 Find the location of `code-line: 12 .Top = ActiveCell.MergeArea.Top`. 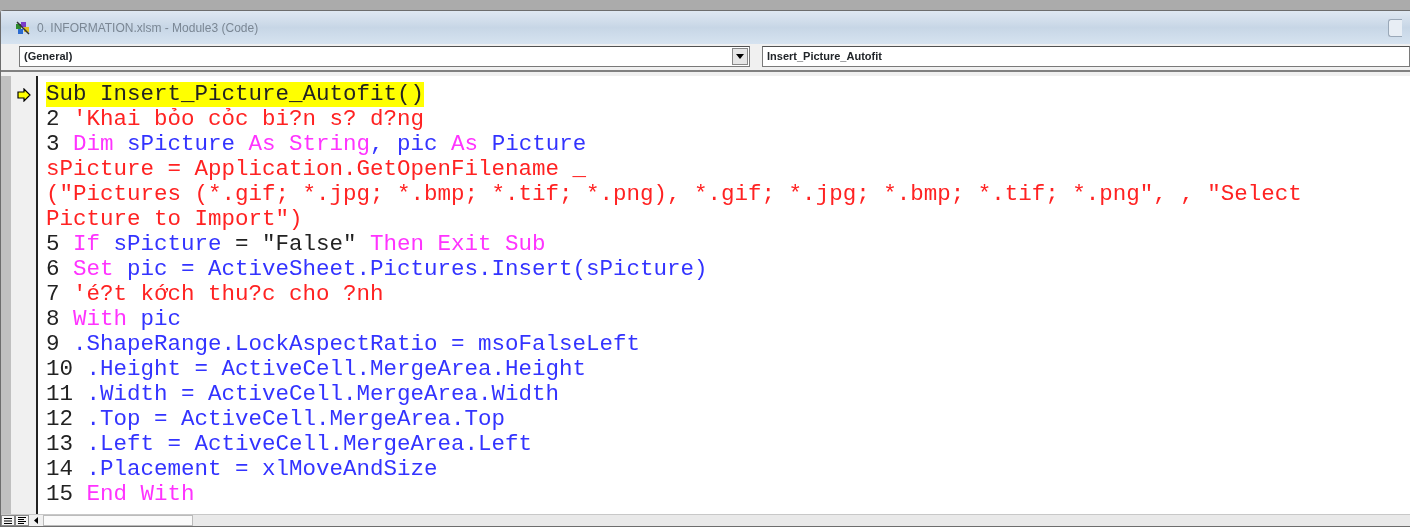

code-line: 12 .Top = ActiveCell.MergeArea.Top is located at coordinates (276, 419).